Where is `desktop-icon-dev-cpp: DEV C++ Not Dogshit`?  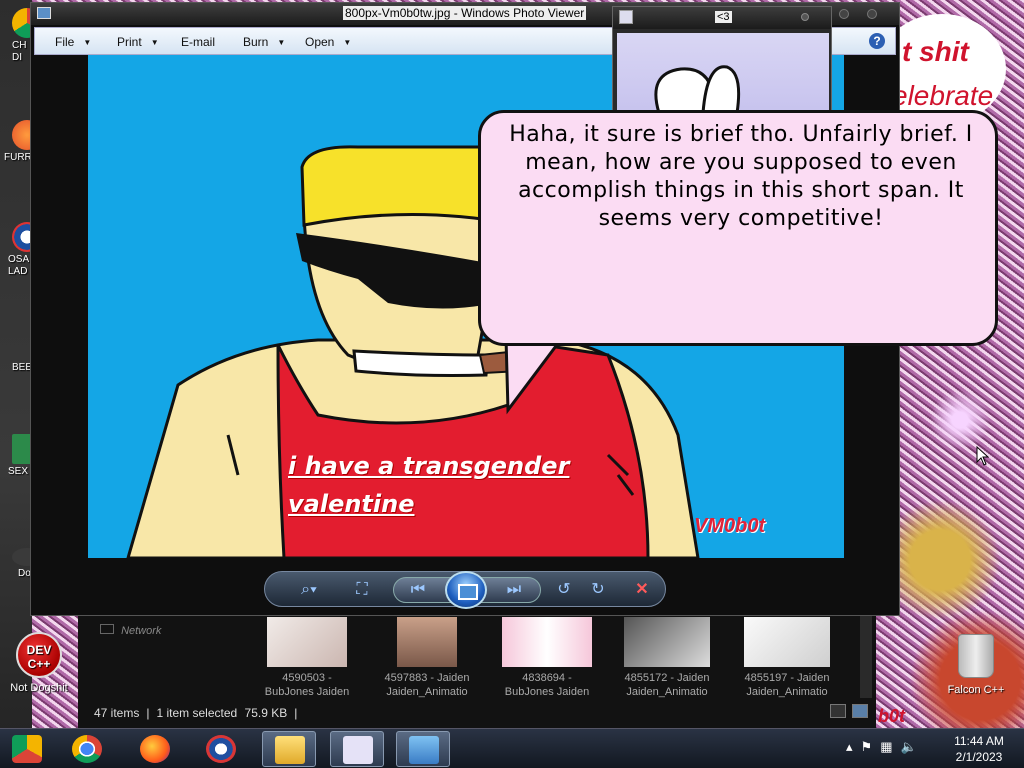 desktop-icon-dev-cpp: DEV C++ Not Dogshit is located at coordinates (39, 661).